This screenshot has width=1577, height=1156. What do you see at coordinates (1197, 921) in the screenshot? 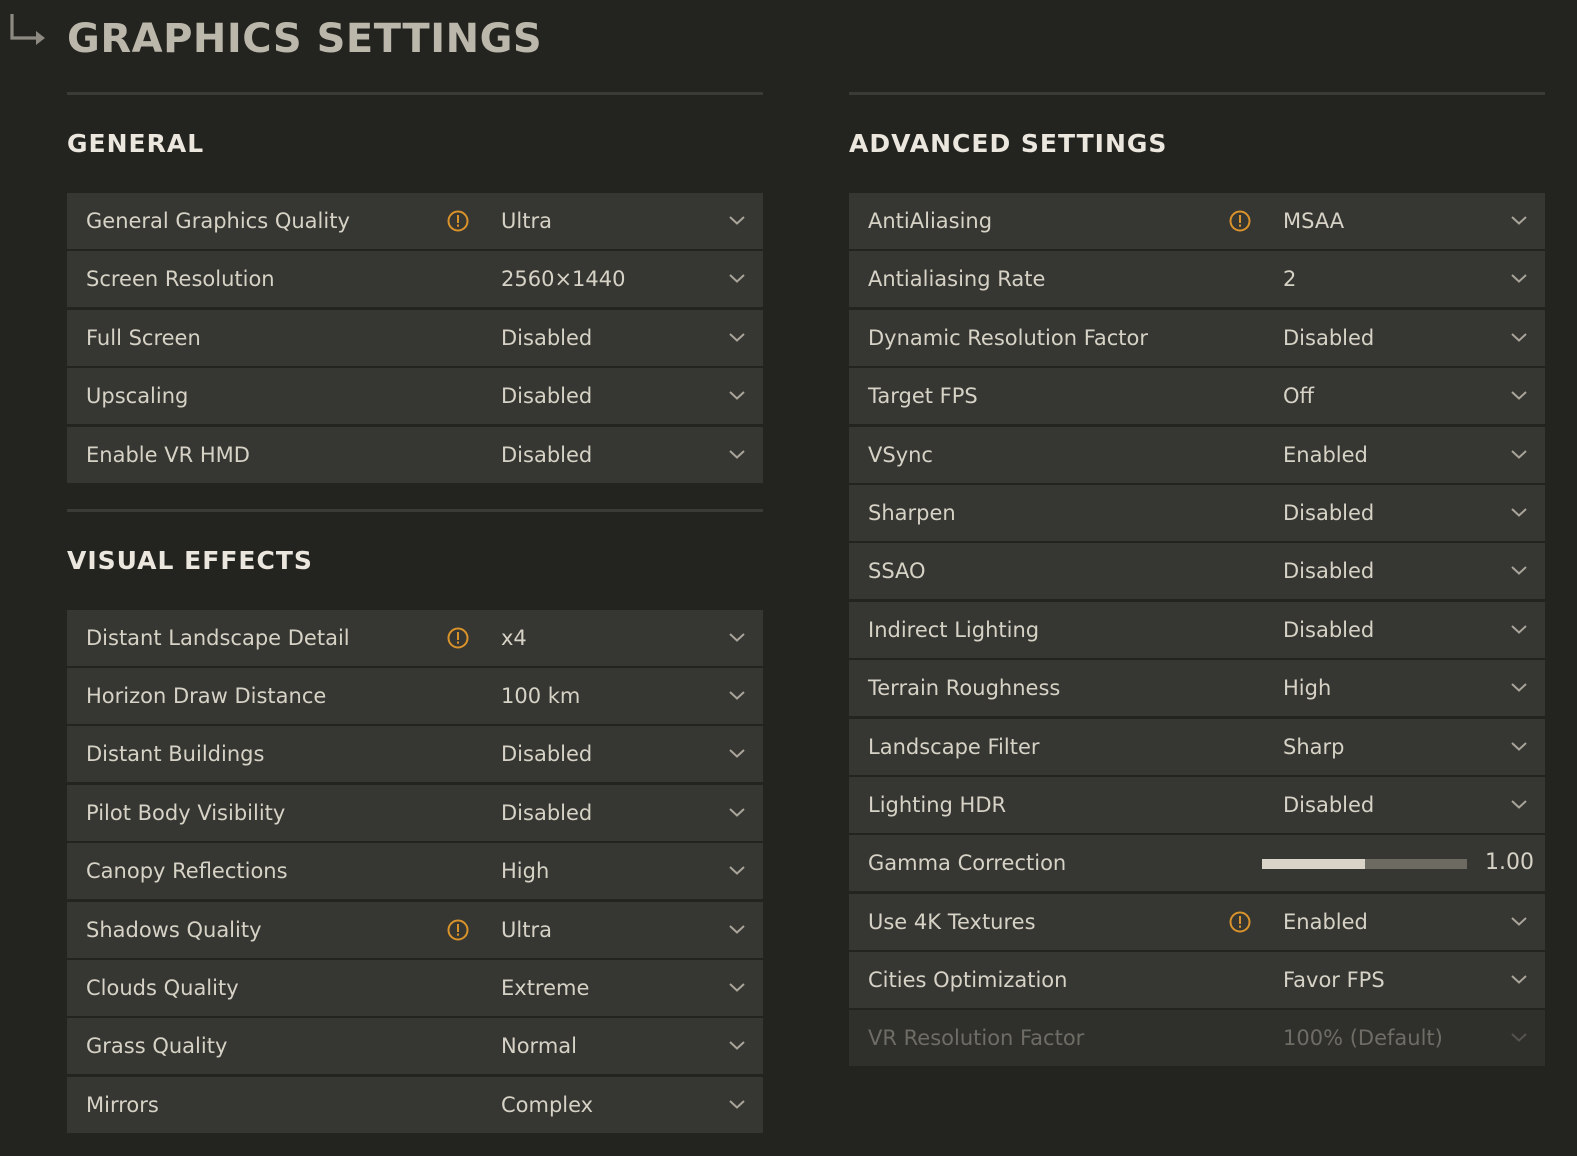
I see `setting-row-use-4k-textures: Use 4K Textures Enabled` at bounding box center [1197, 921].